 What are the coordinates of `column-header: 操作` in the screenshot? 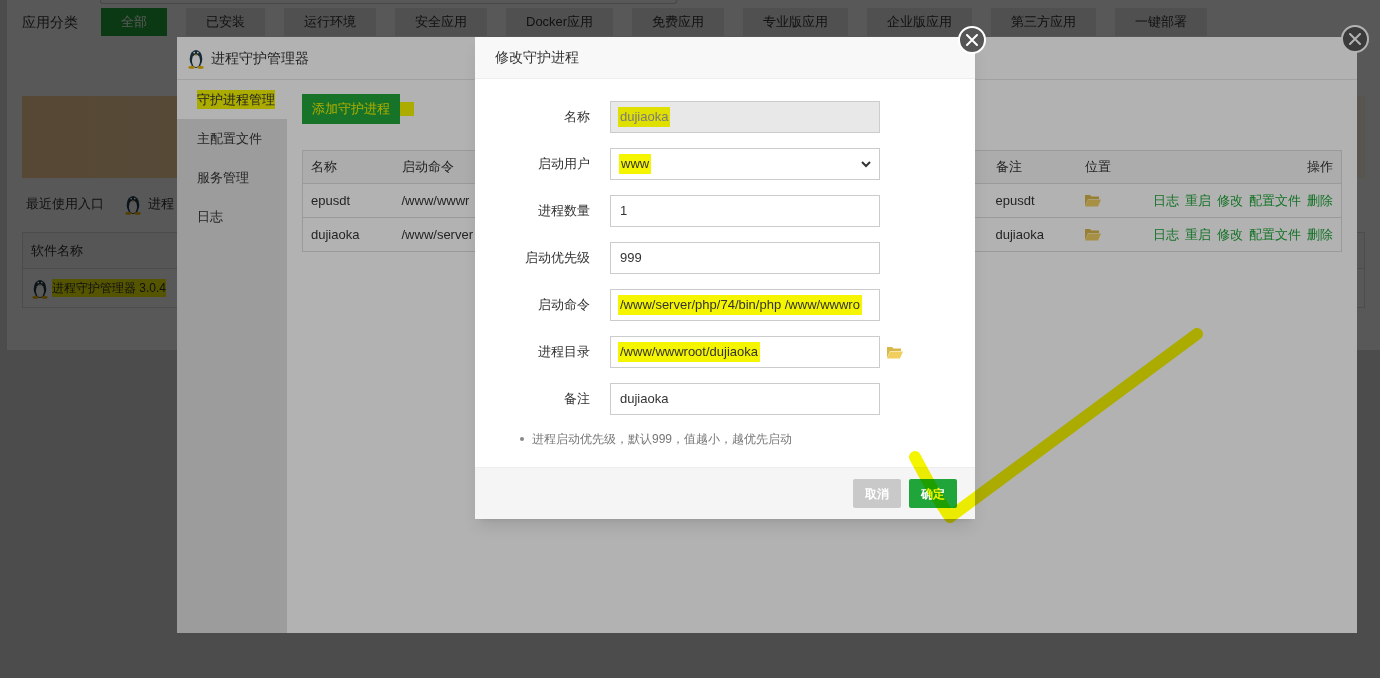 It's located at (1320, 167).